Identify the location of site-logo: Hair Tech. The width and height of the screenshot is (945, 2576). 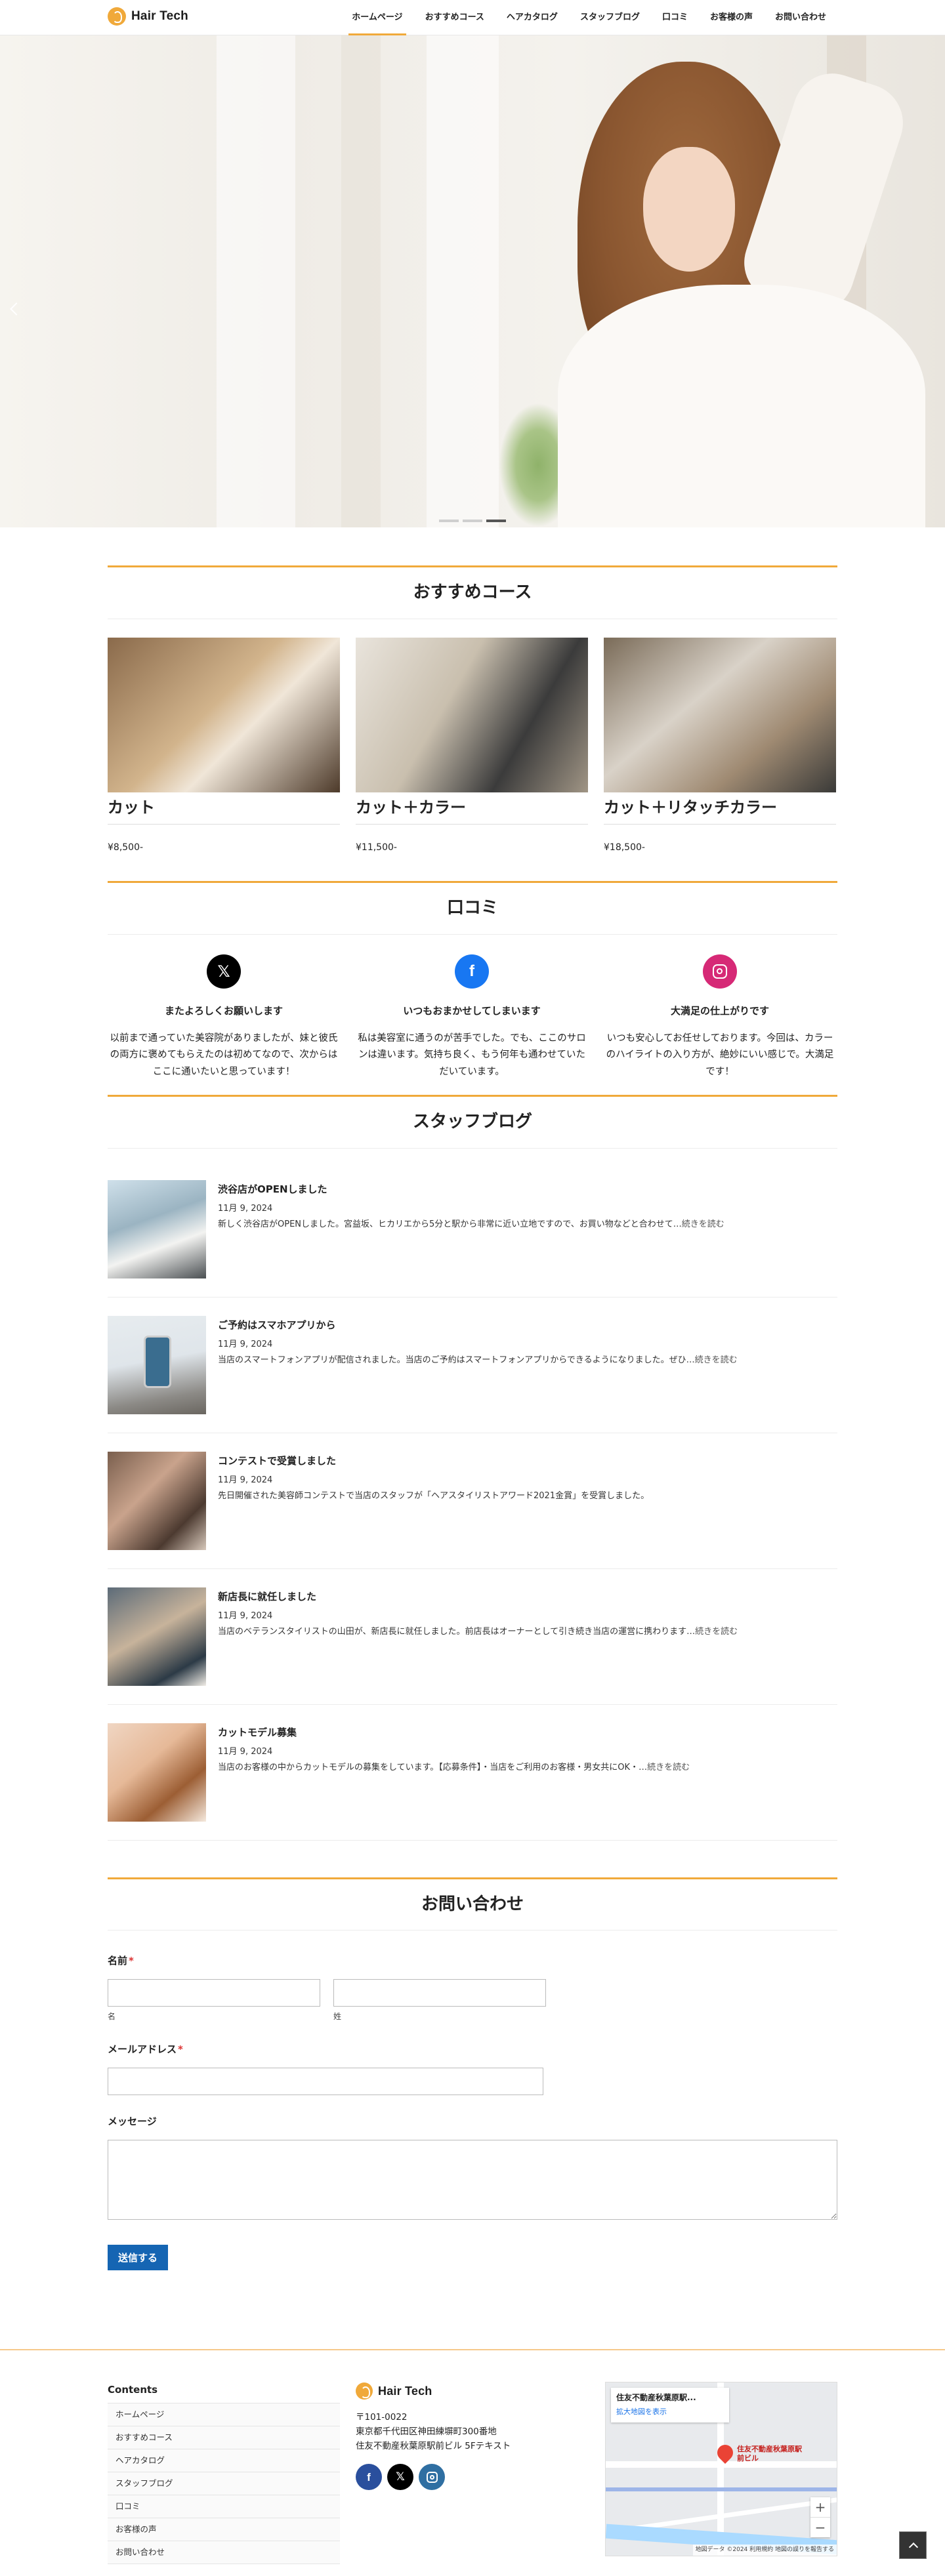
(148, 16).